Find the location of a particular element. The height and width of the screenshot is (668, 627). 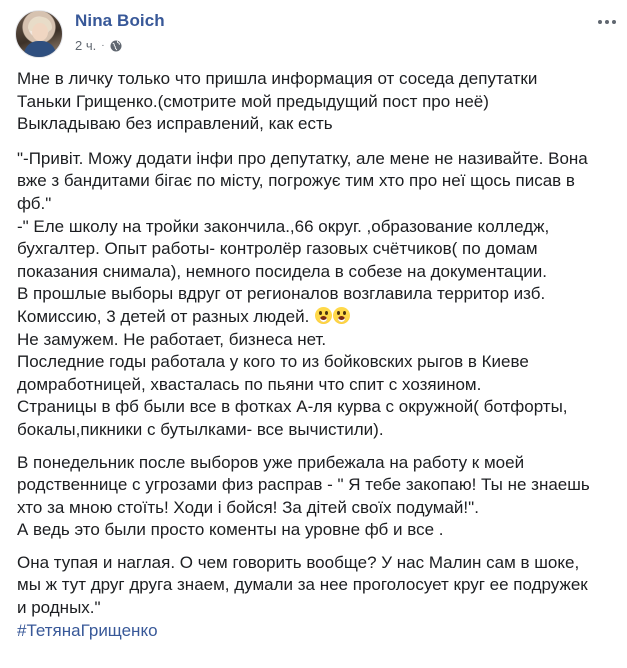

avatar-face is located at coordinates (40, 32).